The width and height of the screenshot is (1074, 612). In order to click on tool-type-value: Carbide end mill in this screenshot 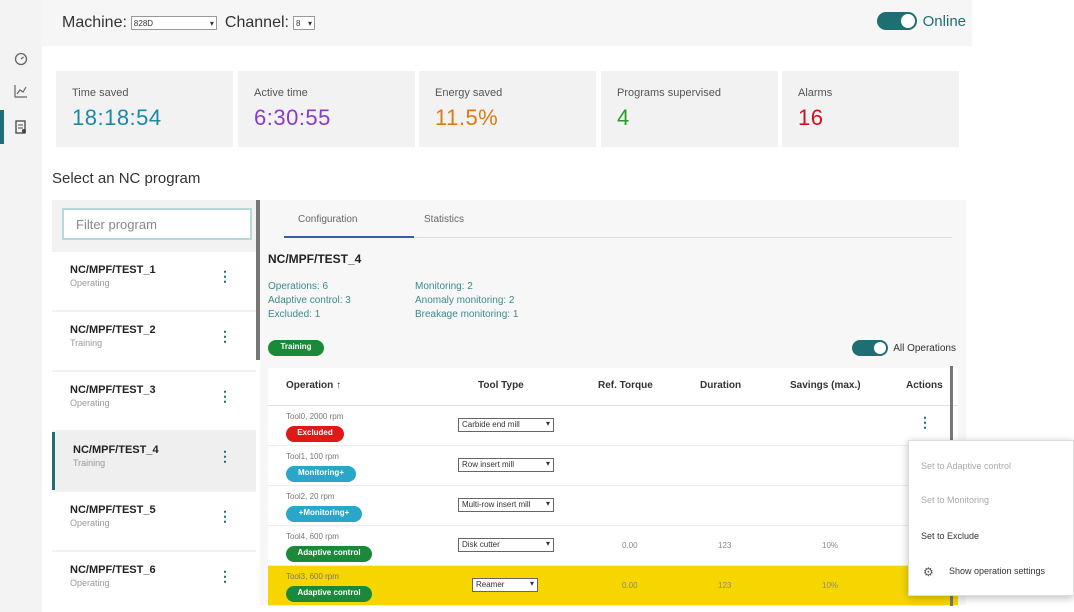, I will do `click(491, 424)`.